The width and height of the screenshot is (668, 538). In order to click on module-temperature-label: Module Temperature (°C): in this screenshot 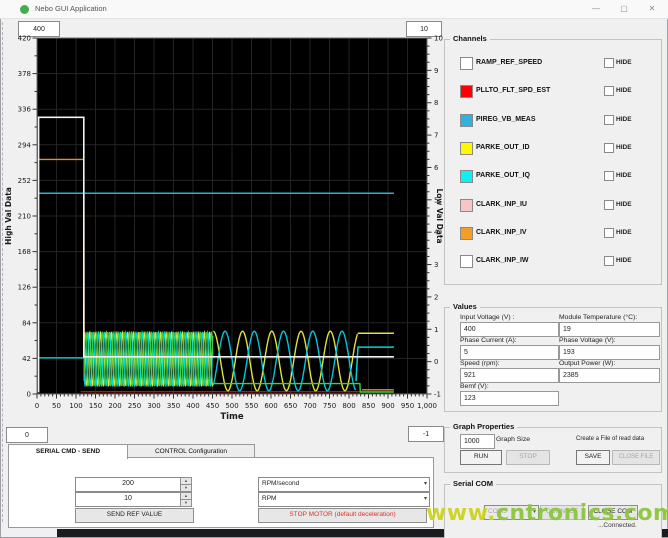, I will do `click(598, 317)`.